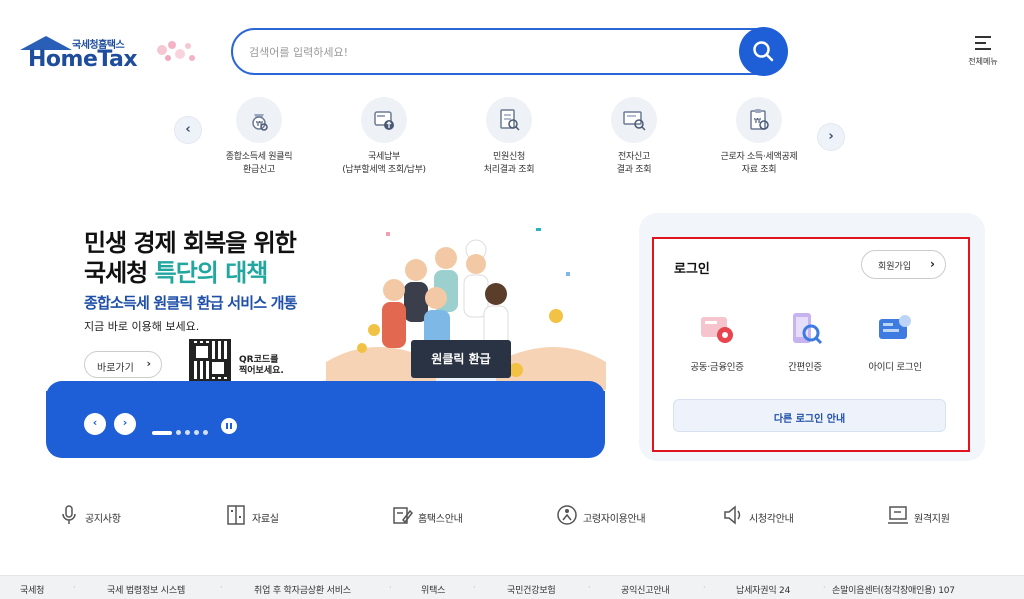 The width and height of the screenshot is (1024, 599). What do you see at coordinates (259, 120) in the screenshot?
I see `tax-refund-icon: ₩` at bounding box center [259, 120].